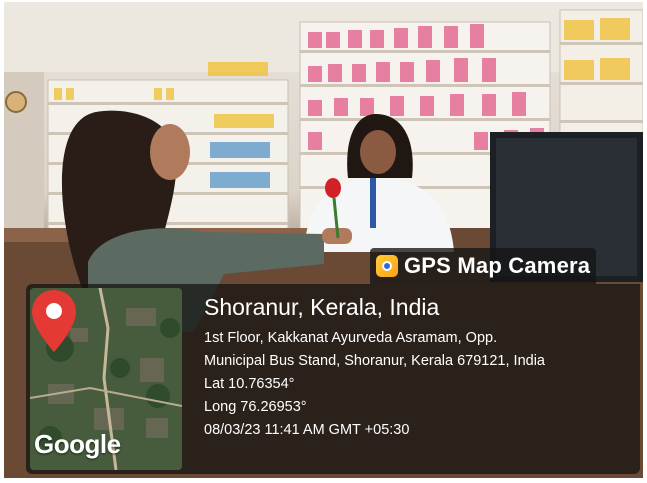  I want to click on gps-map-camera-badge: GPS Map Camera, so click(483, 266).